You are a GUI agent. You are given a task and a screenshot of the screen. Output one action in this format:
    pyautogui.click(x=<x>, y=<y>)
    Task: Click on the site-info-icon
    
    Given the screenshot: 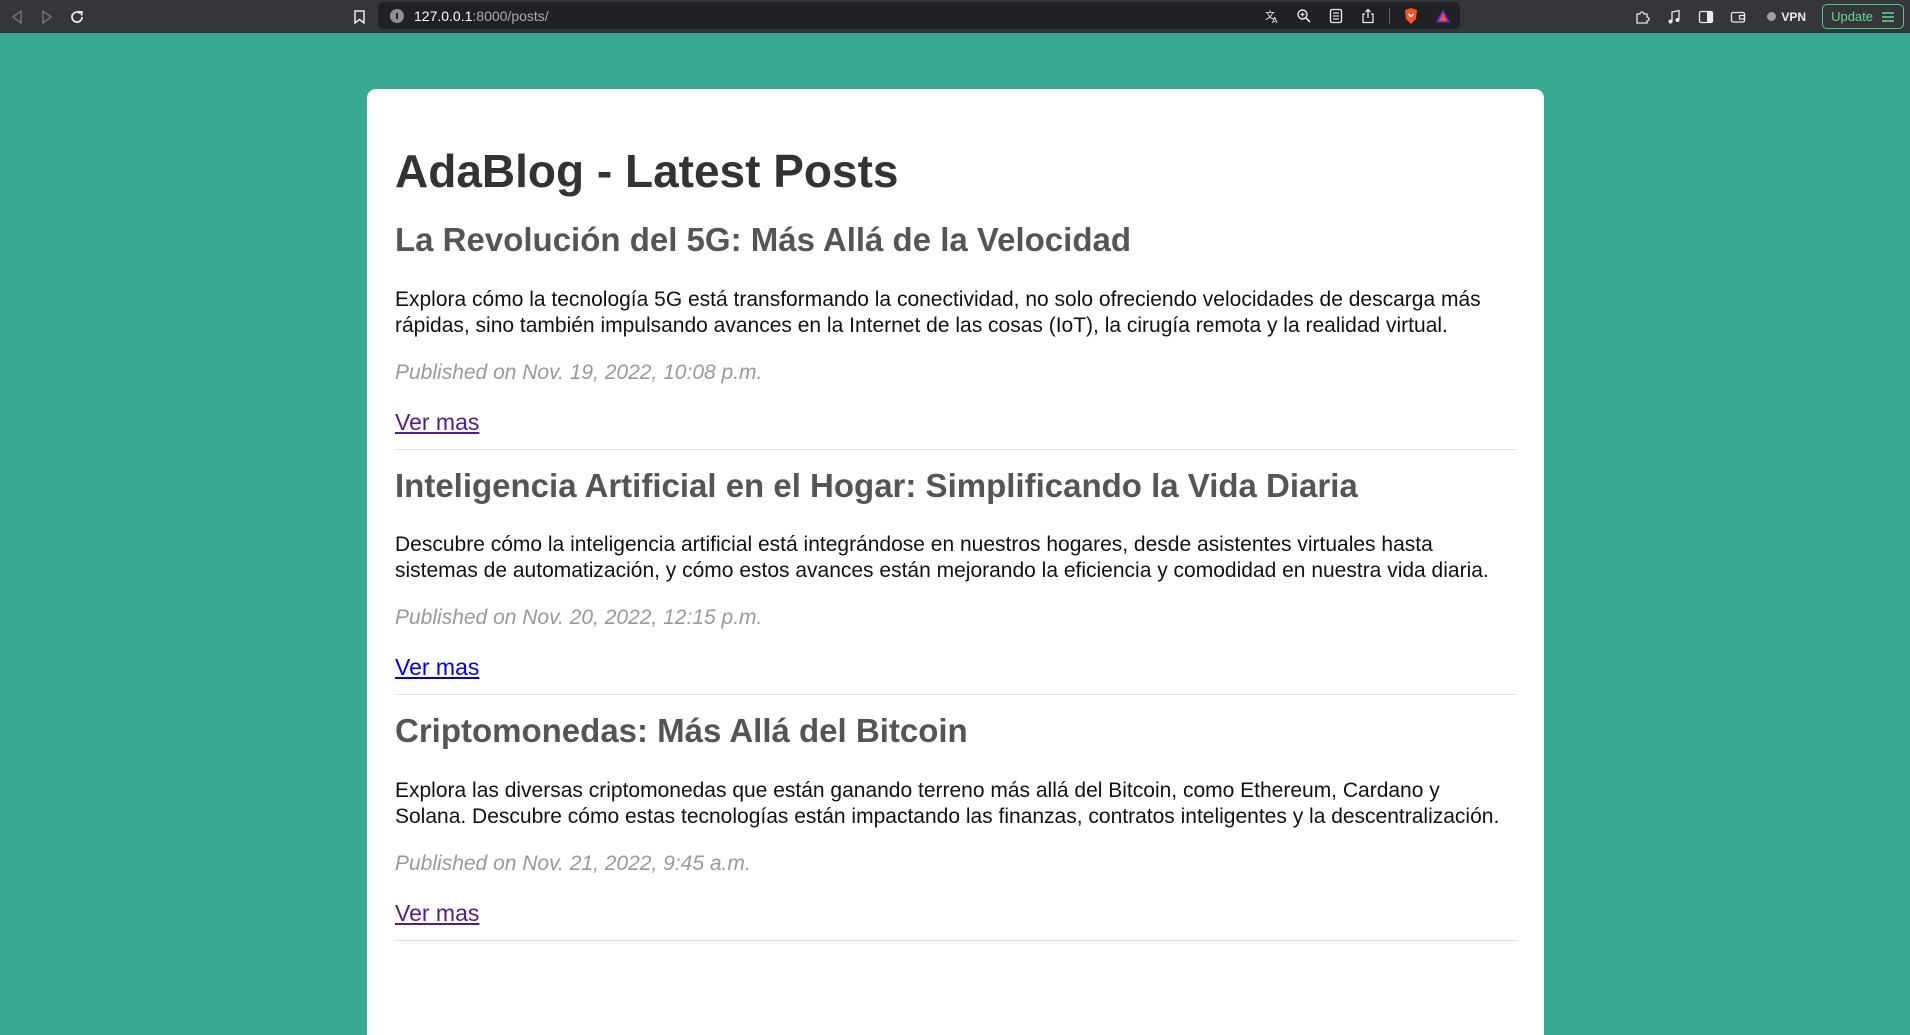 What is the action you would take?
    pyautogui.click(x=397, y=15)
    